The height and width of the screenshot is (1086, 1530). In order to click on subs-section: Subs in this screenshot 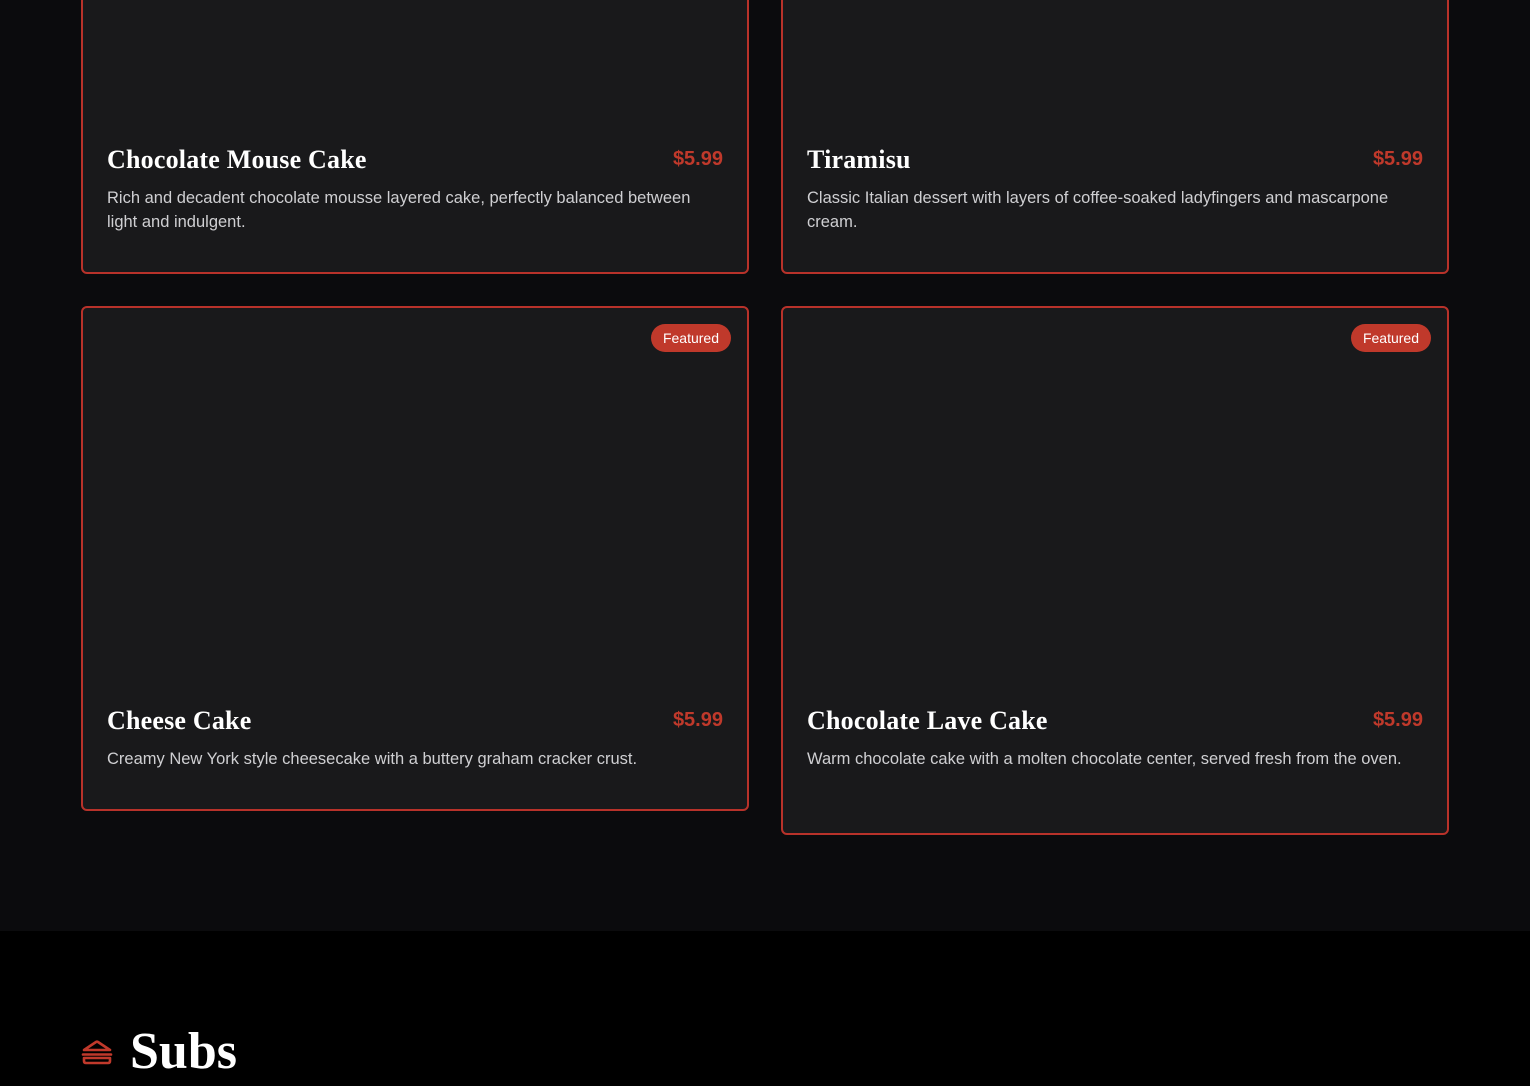, I will do `click(765, 1008)`.